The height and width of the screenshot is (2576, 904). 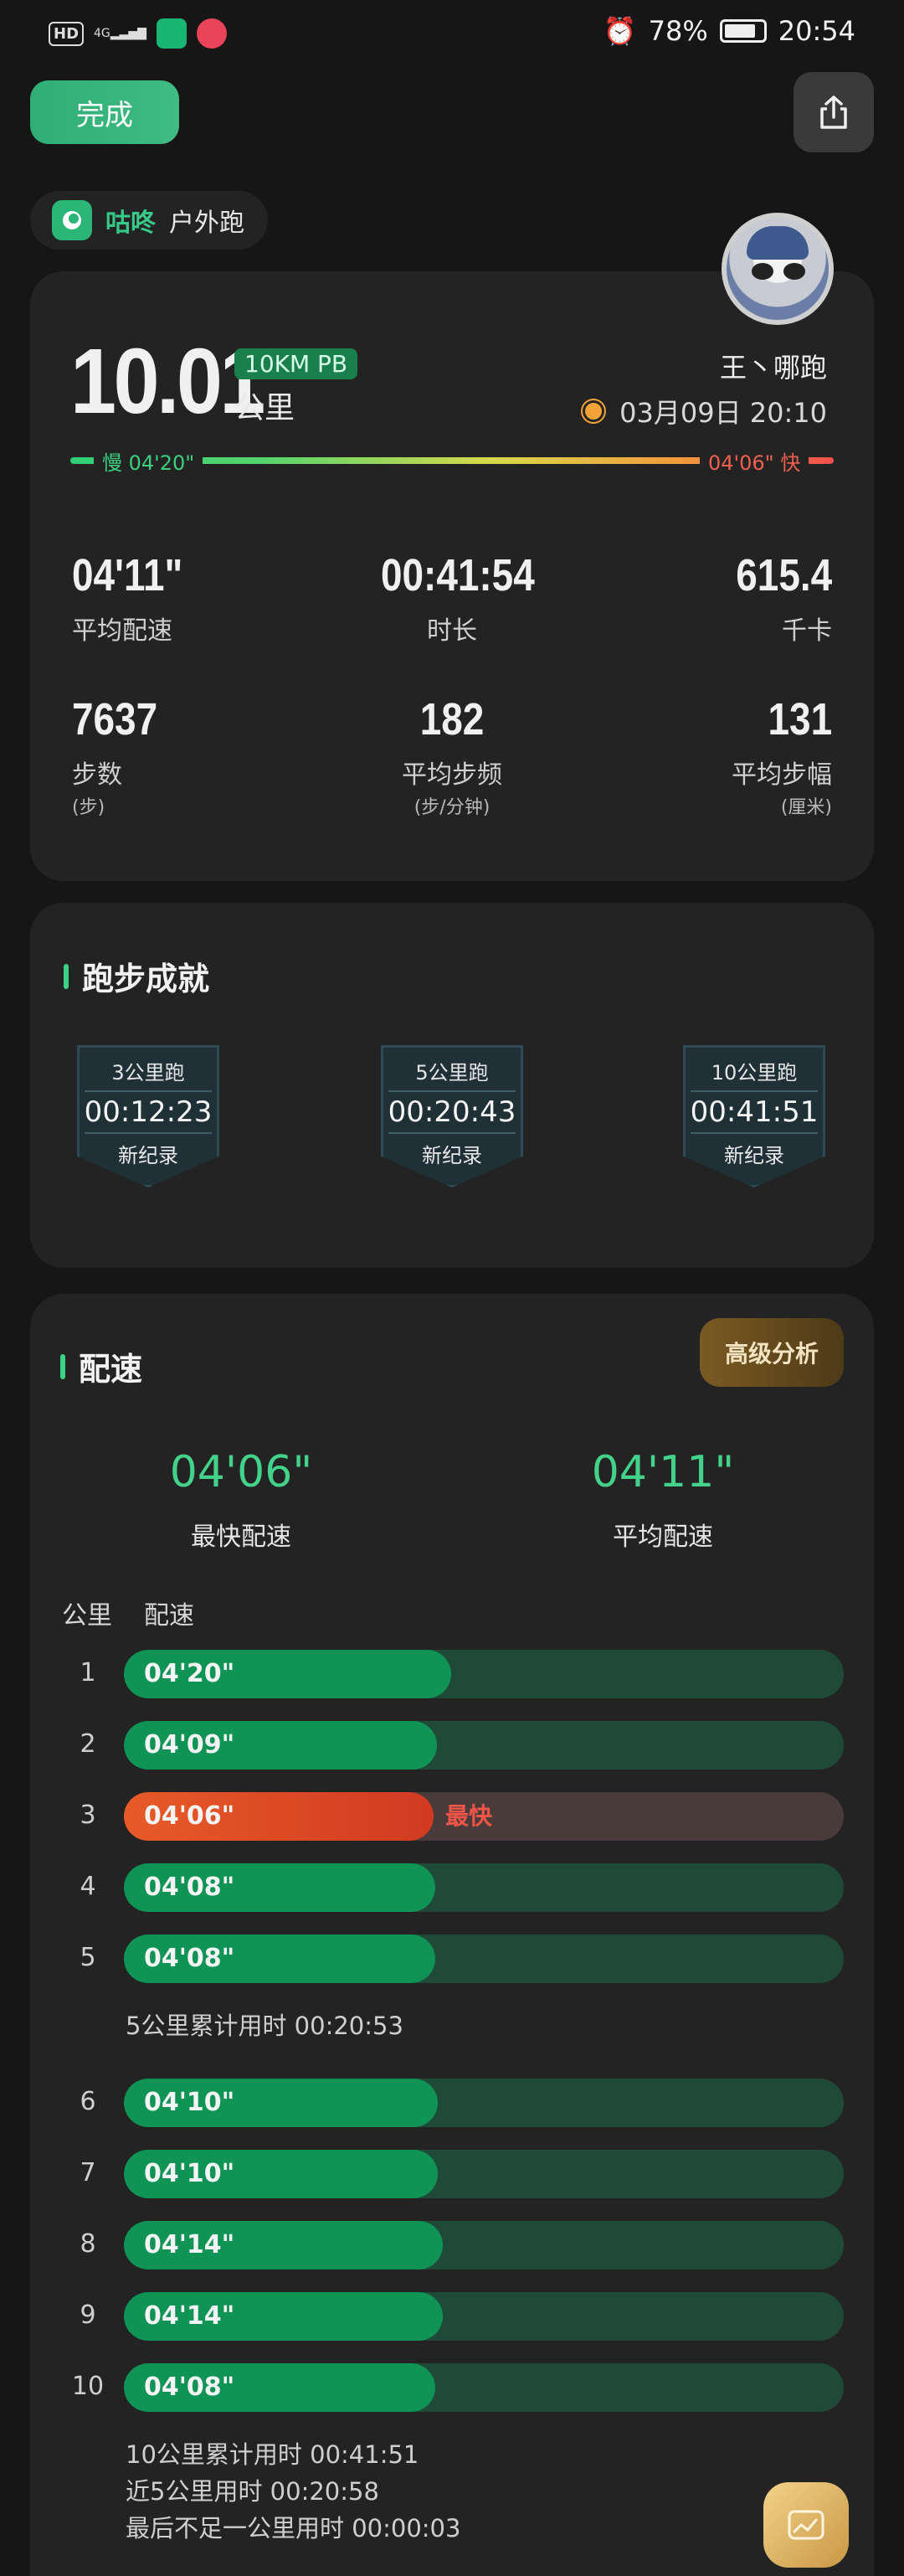 I want to click on medal-name: 3公里跑, so click(x=148, y=1072).